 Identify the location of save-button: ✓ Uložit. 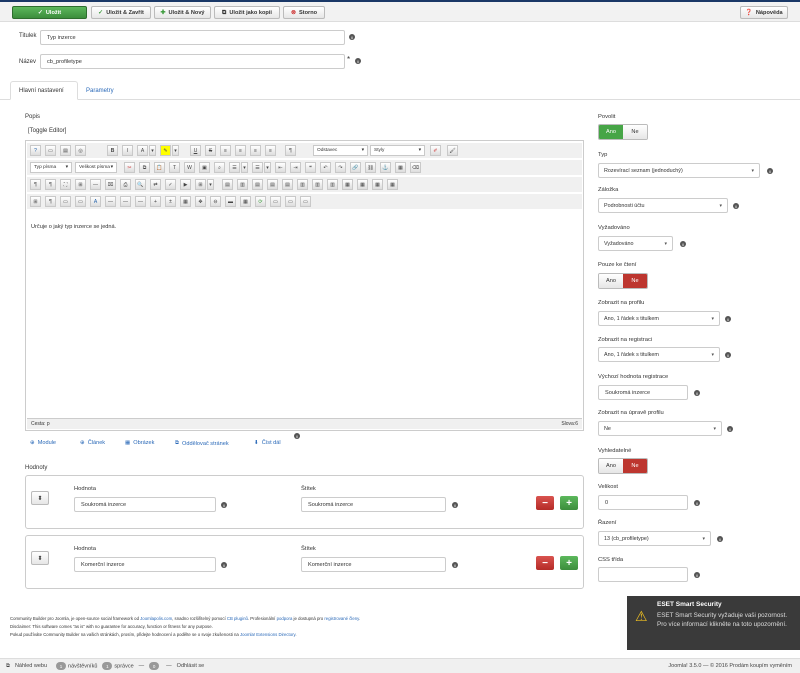
(49, 12).